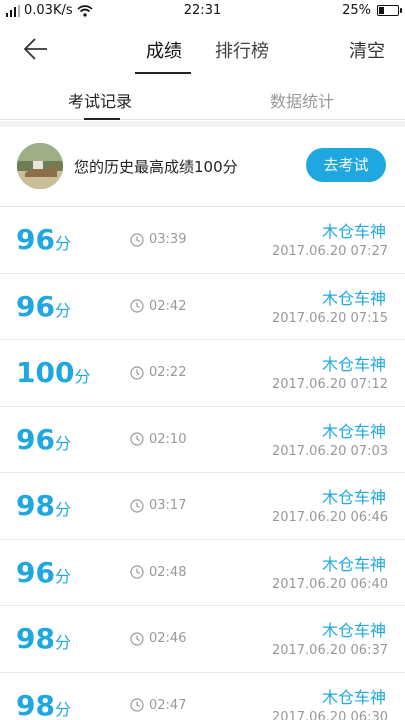  I want to click on record-date: 2017.06.20 07:03, so click(329, 451).